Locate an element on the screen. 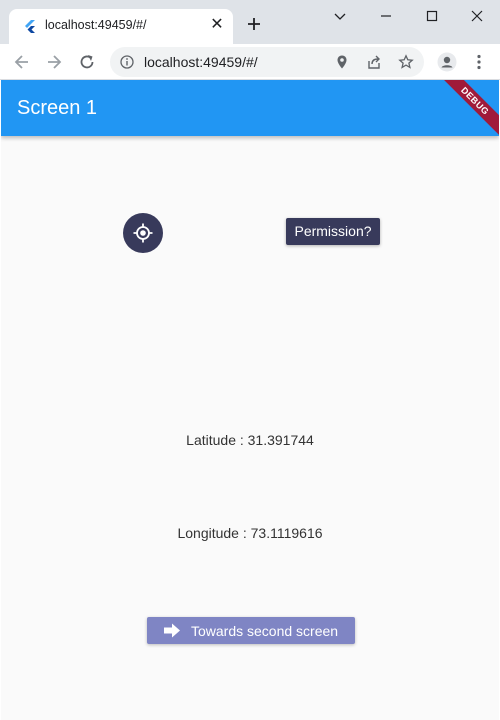 This screenshot has width=500, height=720. star-icon is located at coordinates (406, 62).